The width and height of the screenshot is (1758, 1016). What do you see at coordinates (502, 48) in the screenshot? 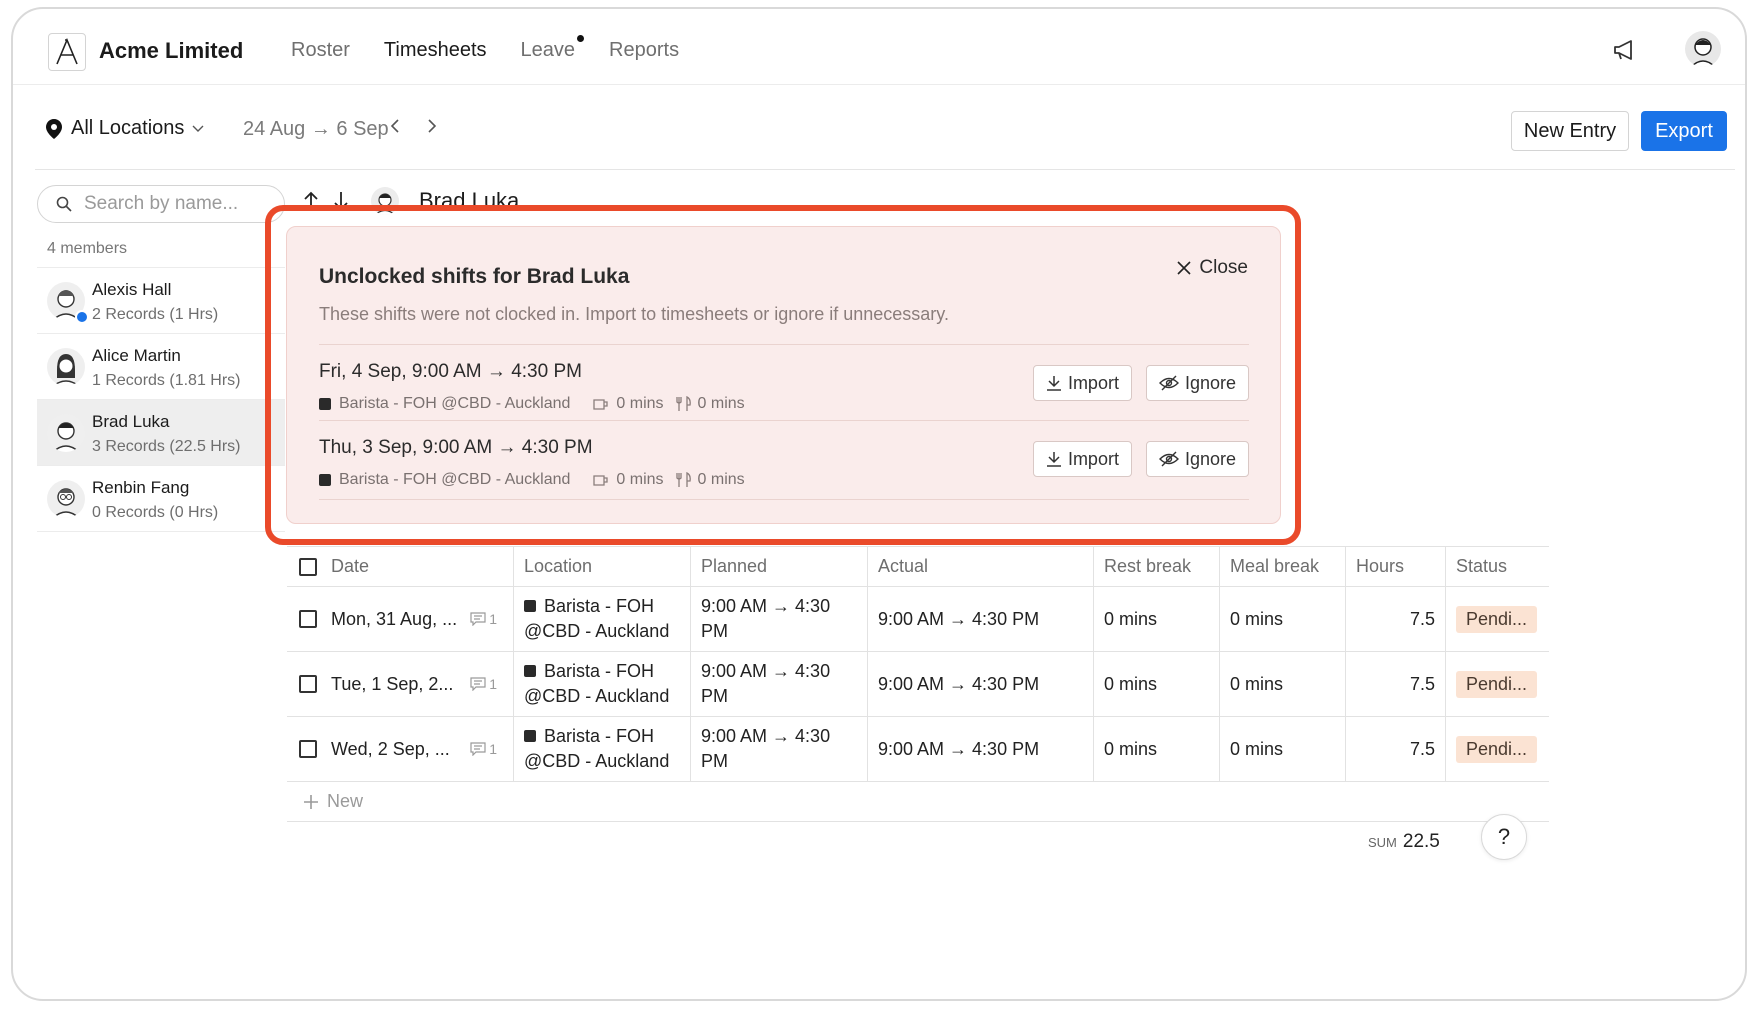
I see `main-nav: Roster Timesheets Leave Reports` at bounding box center [502, 48].